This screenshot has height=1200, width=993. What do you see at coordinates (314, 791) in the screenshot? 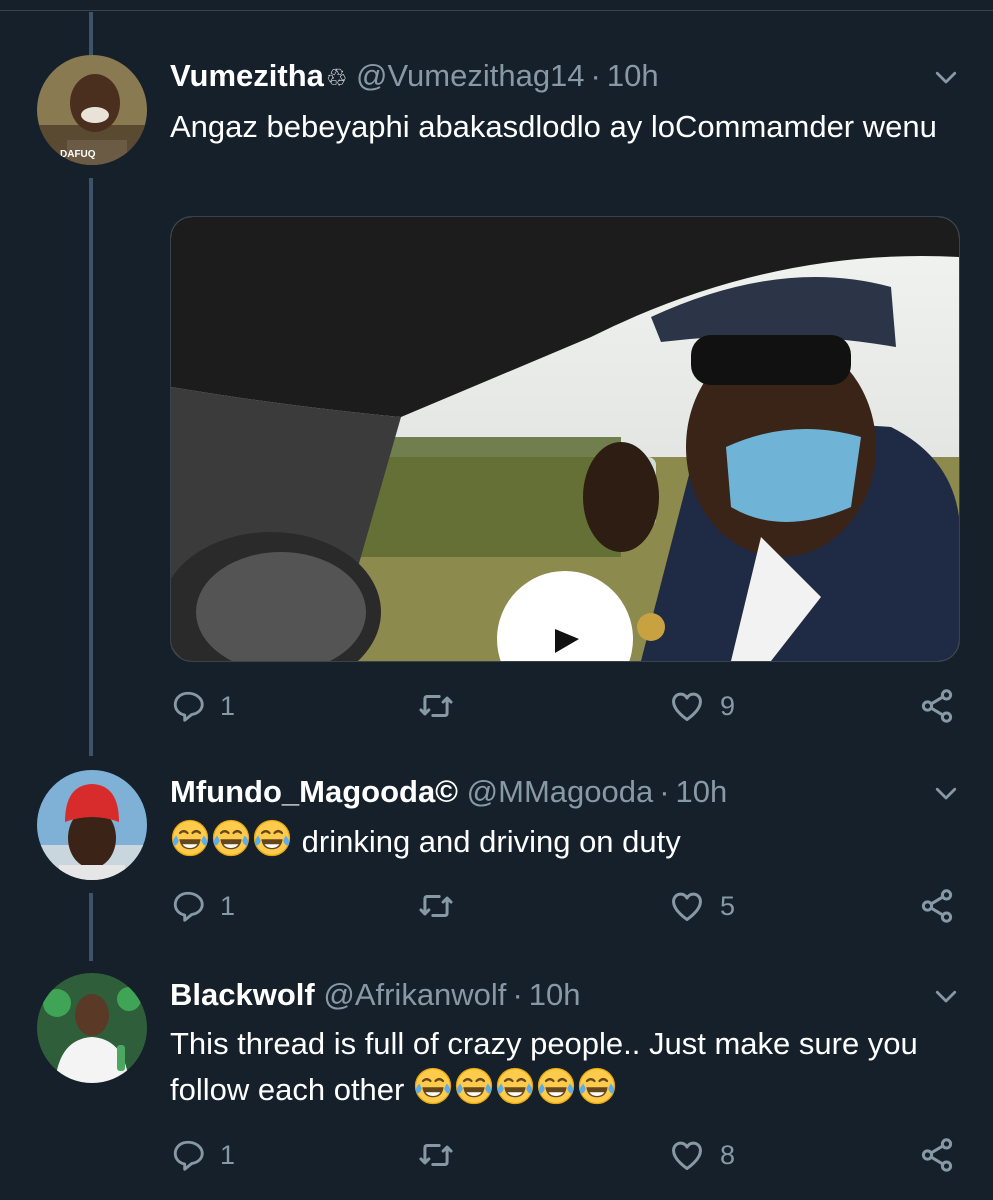
I see `display-name: Mfundo_Magooda©` at bounding box center [314, 791].